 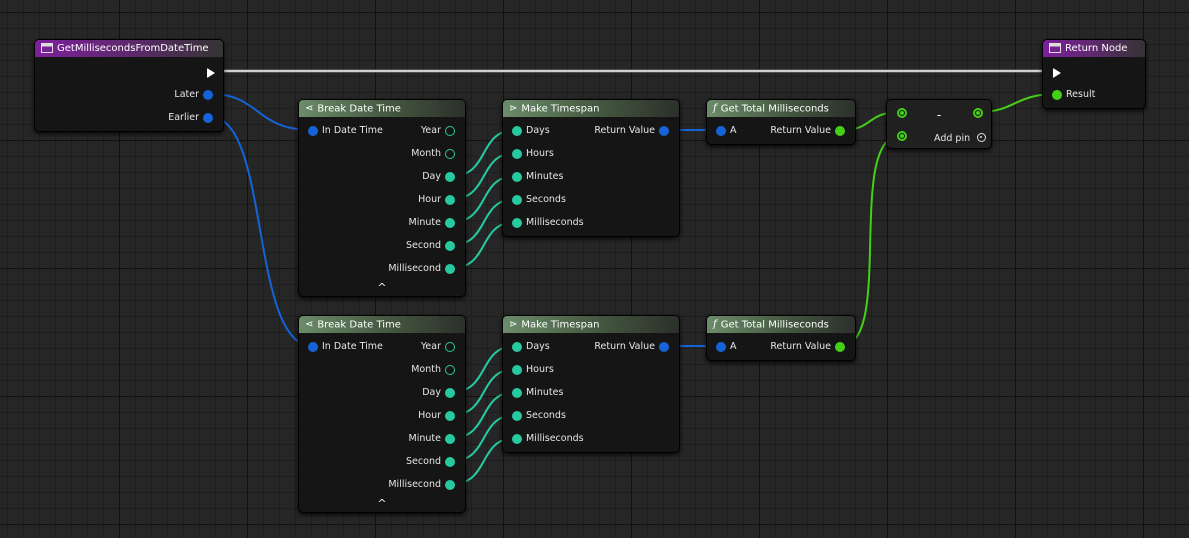 I want to click on year-pin-2: Year, so click(x=420, y=347).